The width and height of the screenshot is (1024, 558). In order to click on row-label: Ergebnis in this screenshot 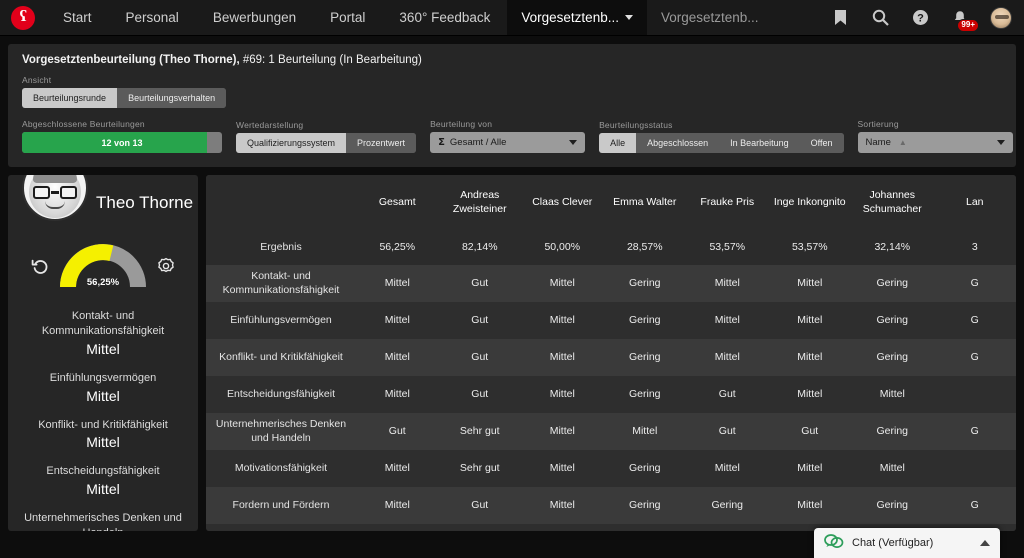, I will do `click(281, 247)`.